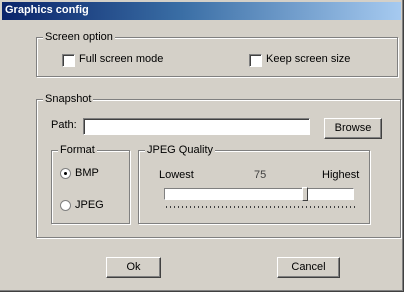 The height and width of the screenshot is (297, 419). Describe the element at coordinates (255, 60) in the screenshot. I see `keep-screen-size-checkbox` at that location.